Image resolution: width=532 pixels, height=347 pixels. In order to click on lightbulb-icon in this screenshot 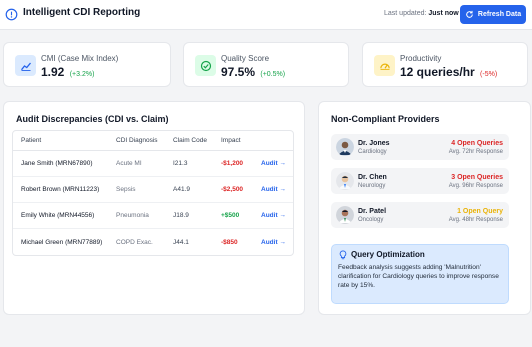, I will do `click(343, 255)`.